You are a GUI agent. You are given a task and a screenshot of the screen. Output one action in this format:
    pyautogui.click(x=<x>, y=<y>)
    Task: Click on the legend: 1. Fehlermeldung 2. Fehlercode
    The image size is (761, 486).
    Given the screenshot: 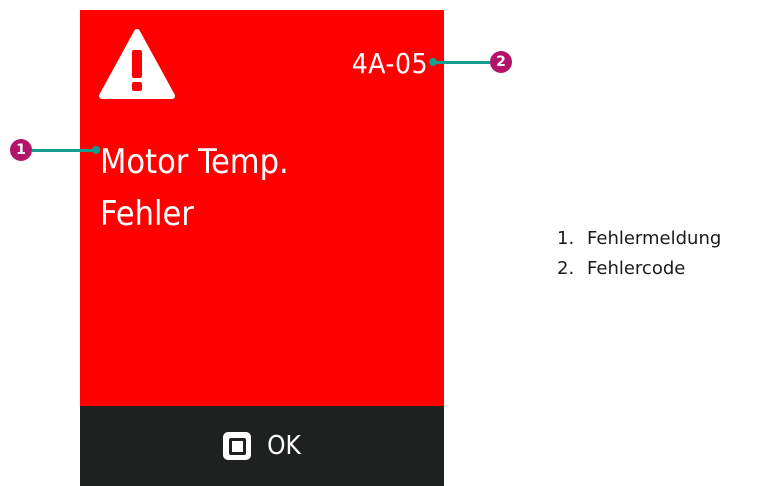 What is the action you would take?
    pyautogui.click(x=639, y=254)
    